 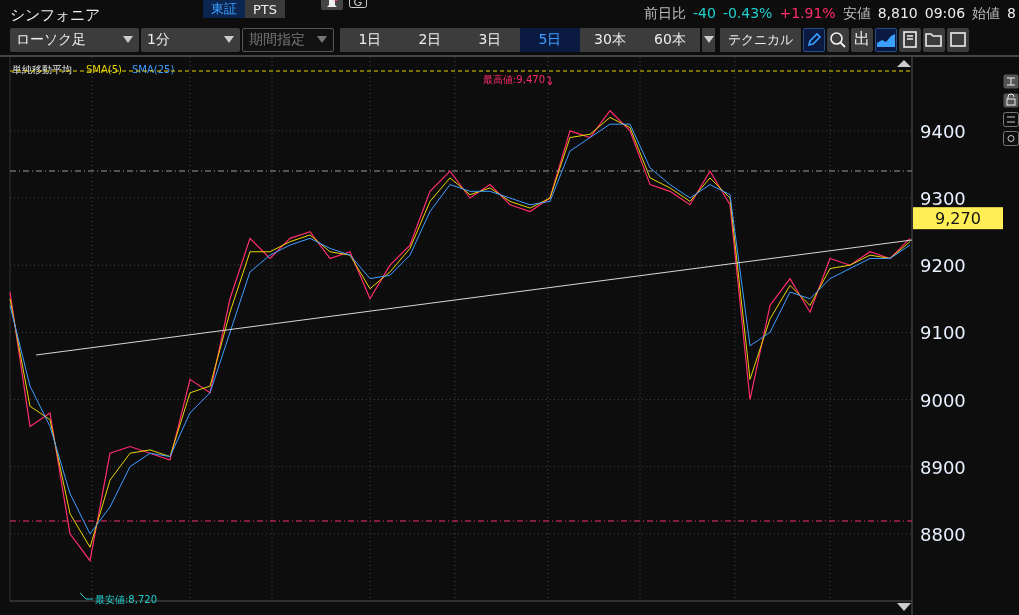 What do you see at coordinates (514, 79) in the screenshot?
I see `high-price-label: 最高値:9,470` at bounding box center [514, 79].